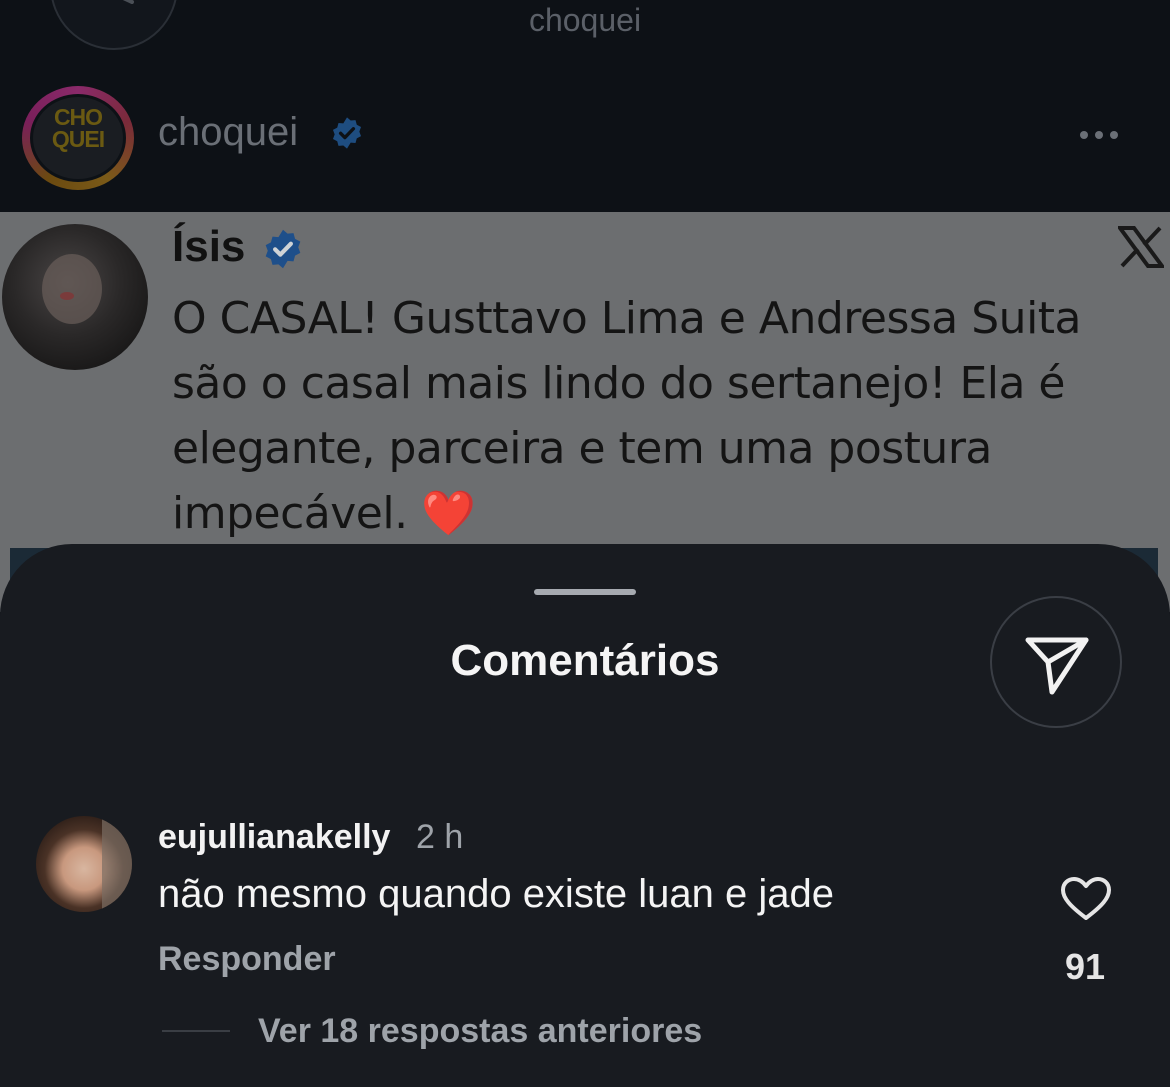  Describe the element at coordinates (247, 959) in the screenshot. I see `reply-button: Responder` at that location.